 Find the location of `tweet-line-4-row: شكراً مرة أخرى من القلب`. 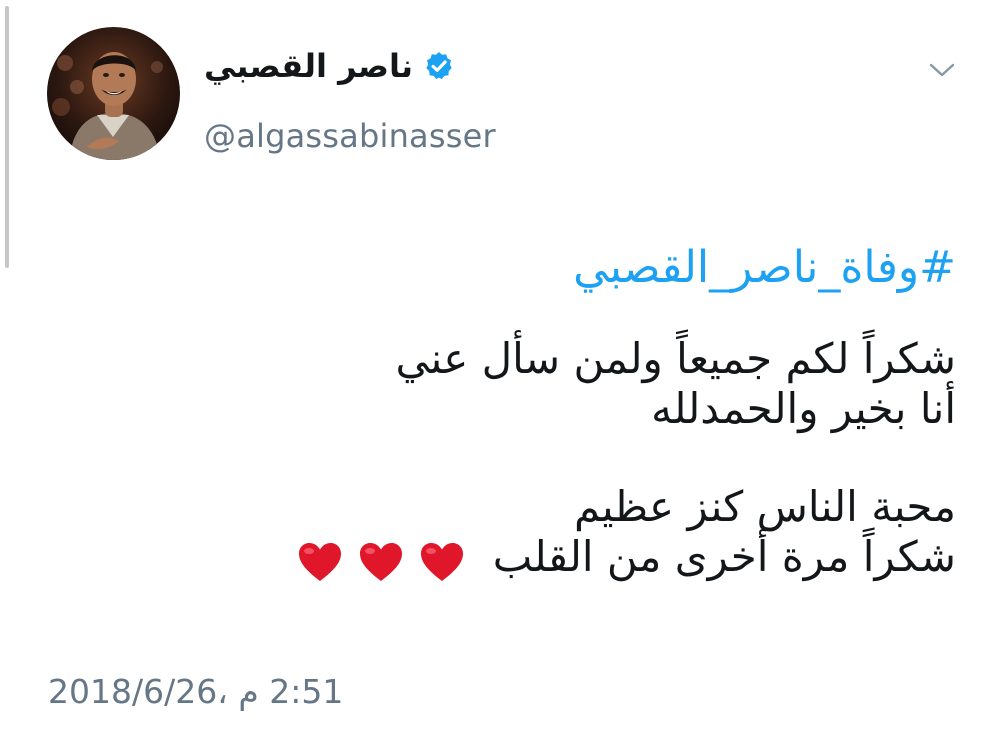

tweet-line-4-row: شكراً مرة أخرى من القلب is located at coordinates (526, 557).